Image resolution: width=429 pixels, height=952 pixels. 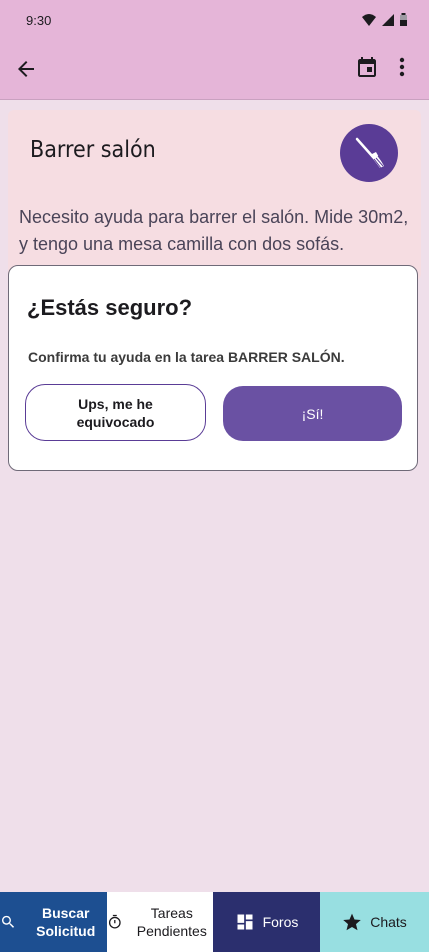 What do you see at coordinates (402, 67) in the screenshot?
I see `more-vert-icon` at bounding box center [402, 67].